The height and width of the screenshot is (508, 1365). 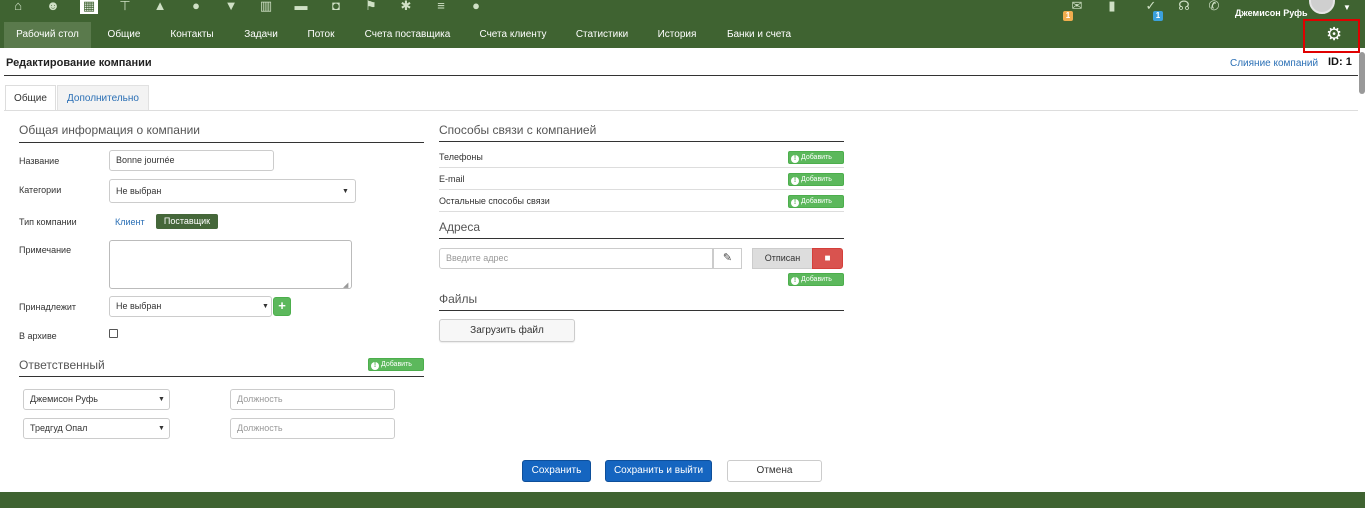 What do you see at coordinates (677, 35) in the screenshot?
I see `nav-item-history: История` at bounding box center [677, 35].